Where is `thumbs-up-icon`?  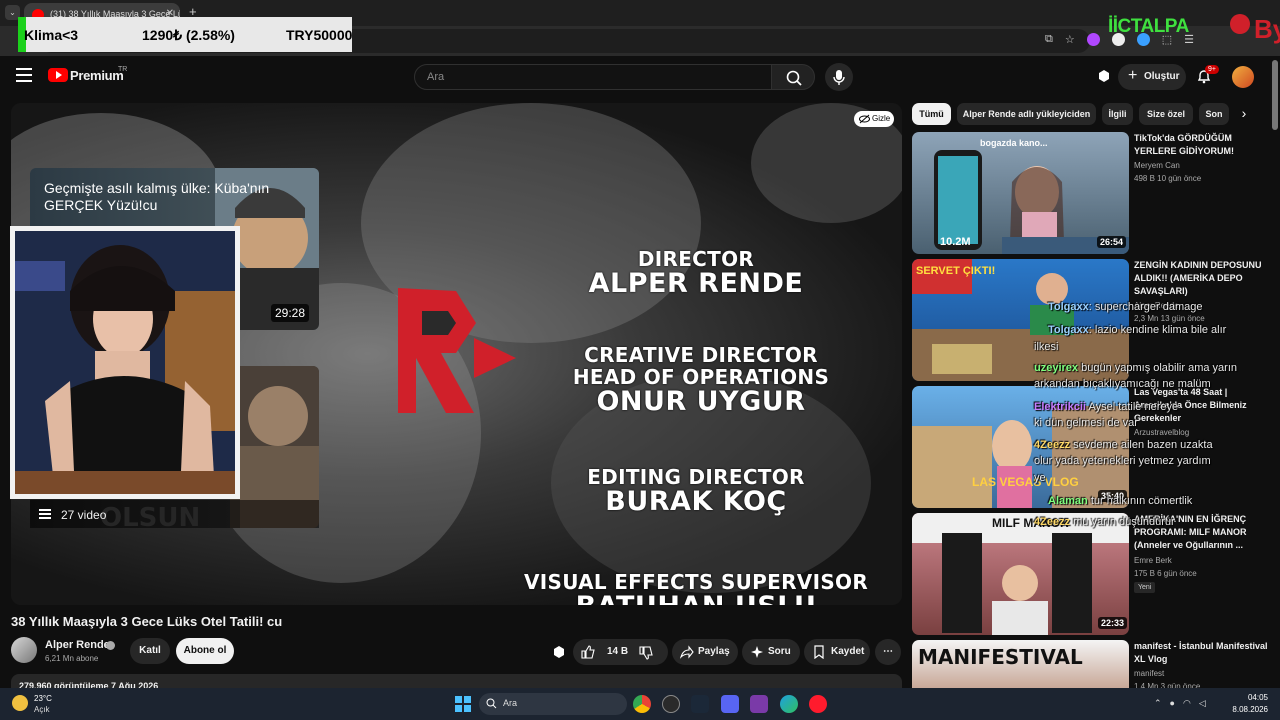
thumbs-up-icon is located at coordinates (588, 652).